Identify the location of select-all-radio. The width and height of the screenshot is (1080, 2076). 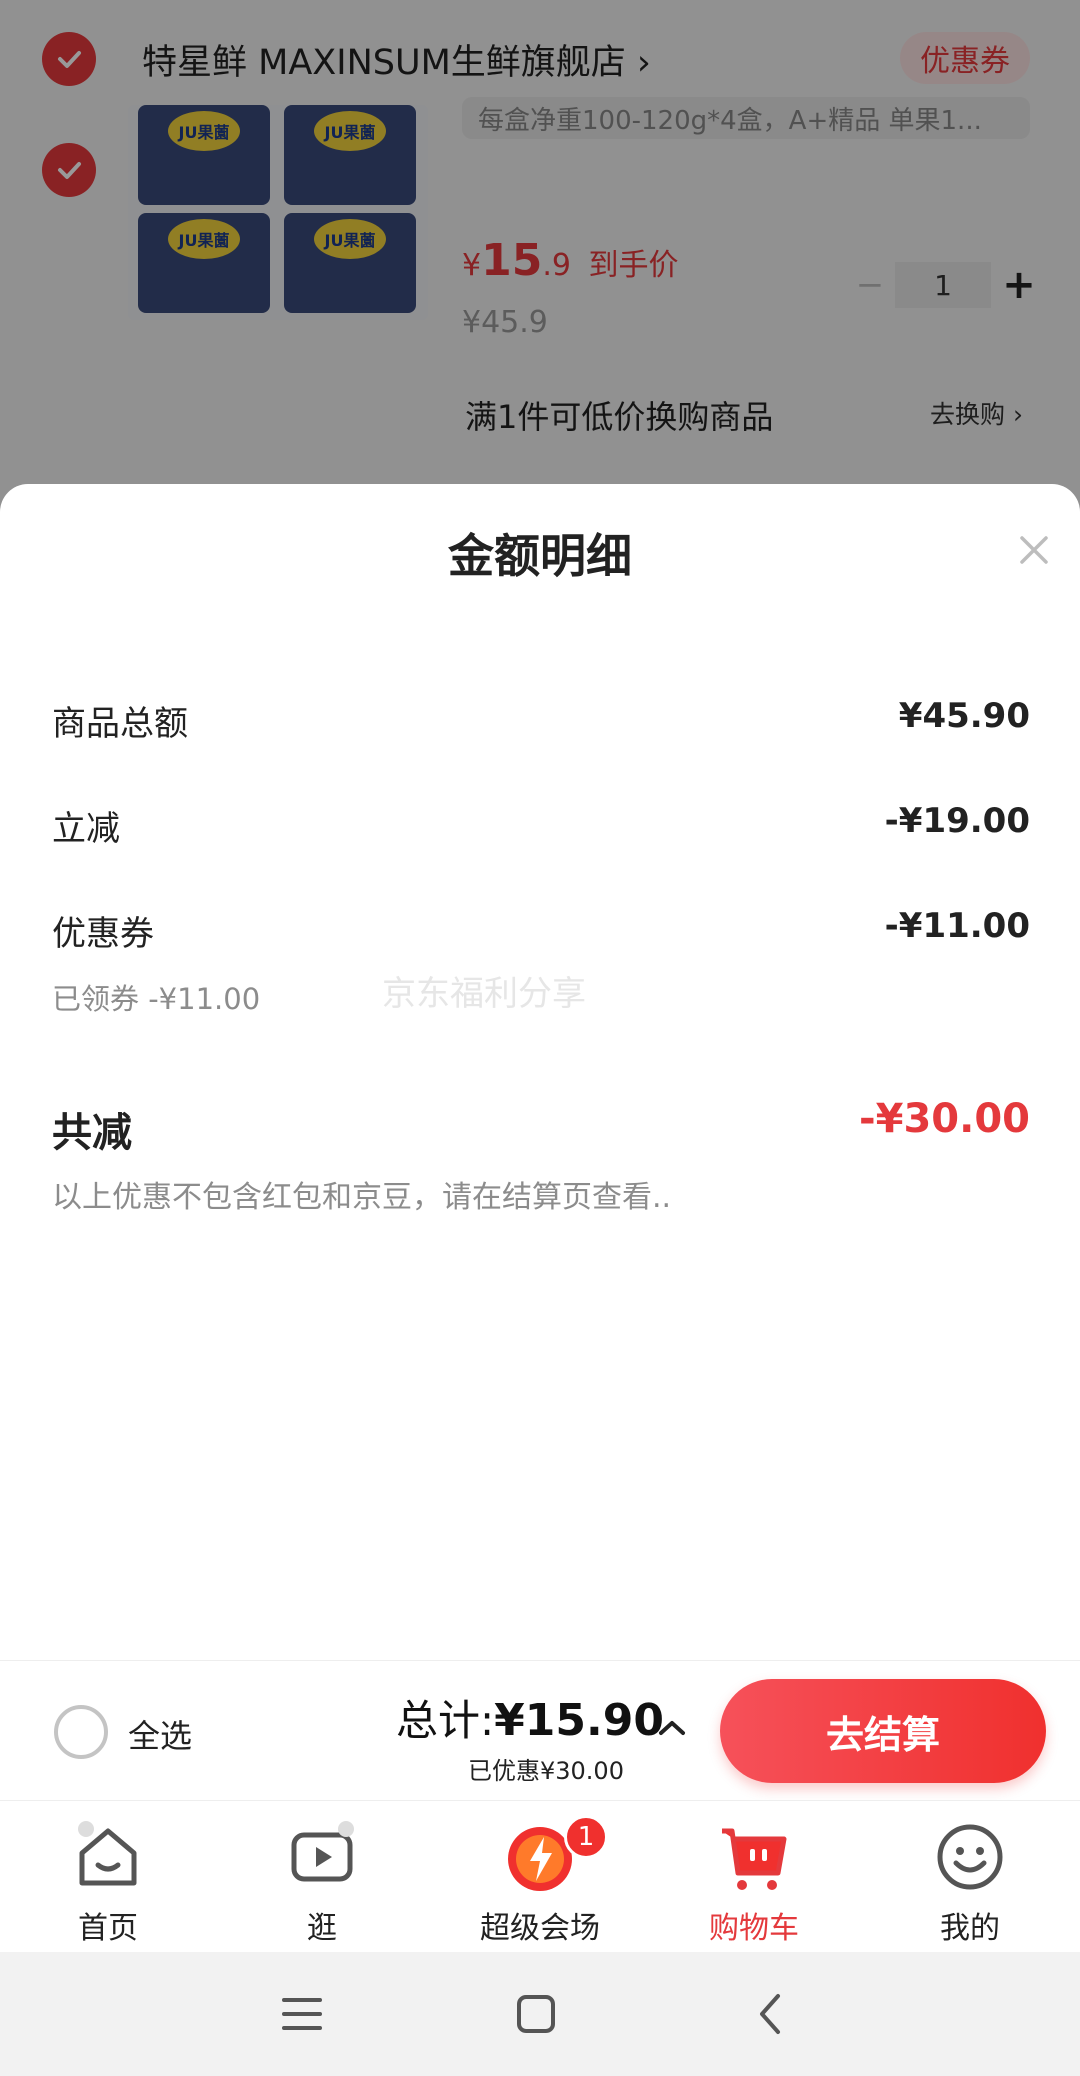
(81, 1732).